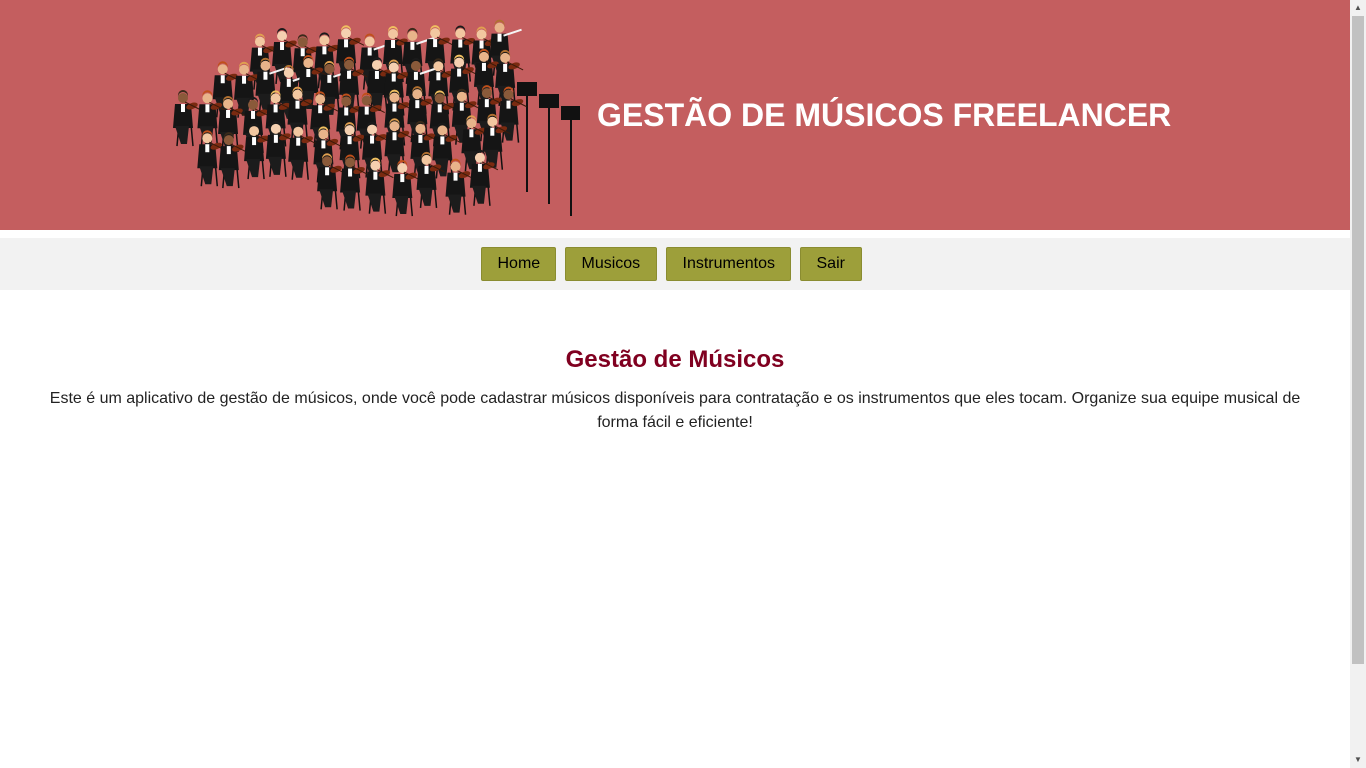  I want to click on main-navigation: Home Musicos Instrumentos Sair, so click(675, 264).